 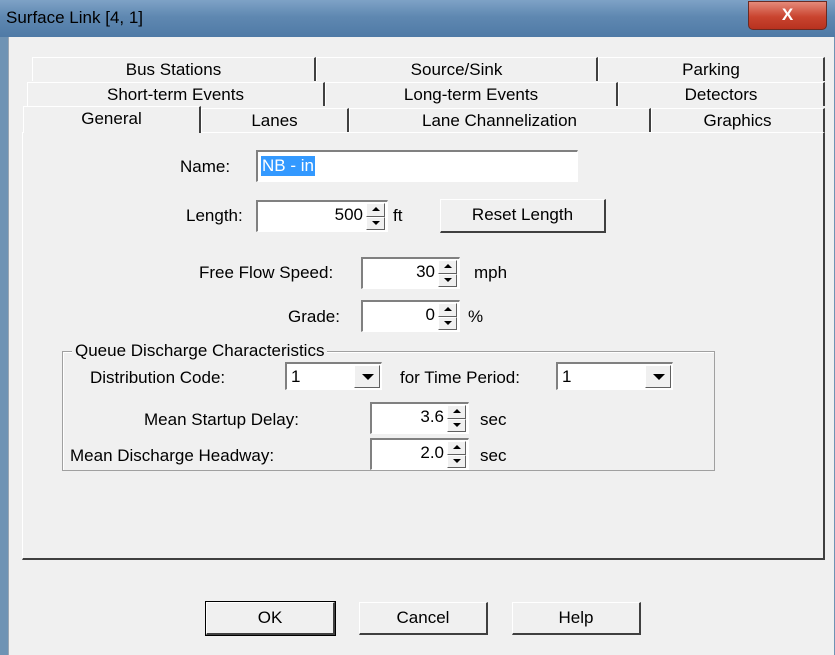 What do you see at coordinates (410, 316) in the screenshot?
I see `grade-stepper: 0` at bounding box center [410, 316].